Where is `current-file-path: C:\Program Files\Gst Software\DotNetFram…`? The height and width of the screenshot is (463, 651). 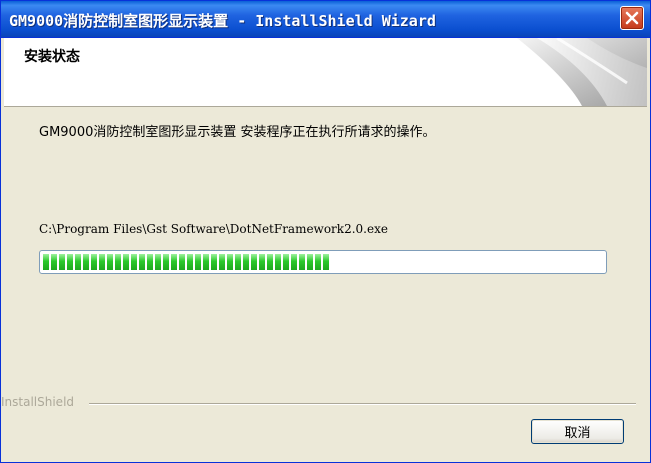
current-file-path: C:\Program Files\Gst Software\DotNetFram… is located at coordinates (213, 229).